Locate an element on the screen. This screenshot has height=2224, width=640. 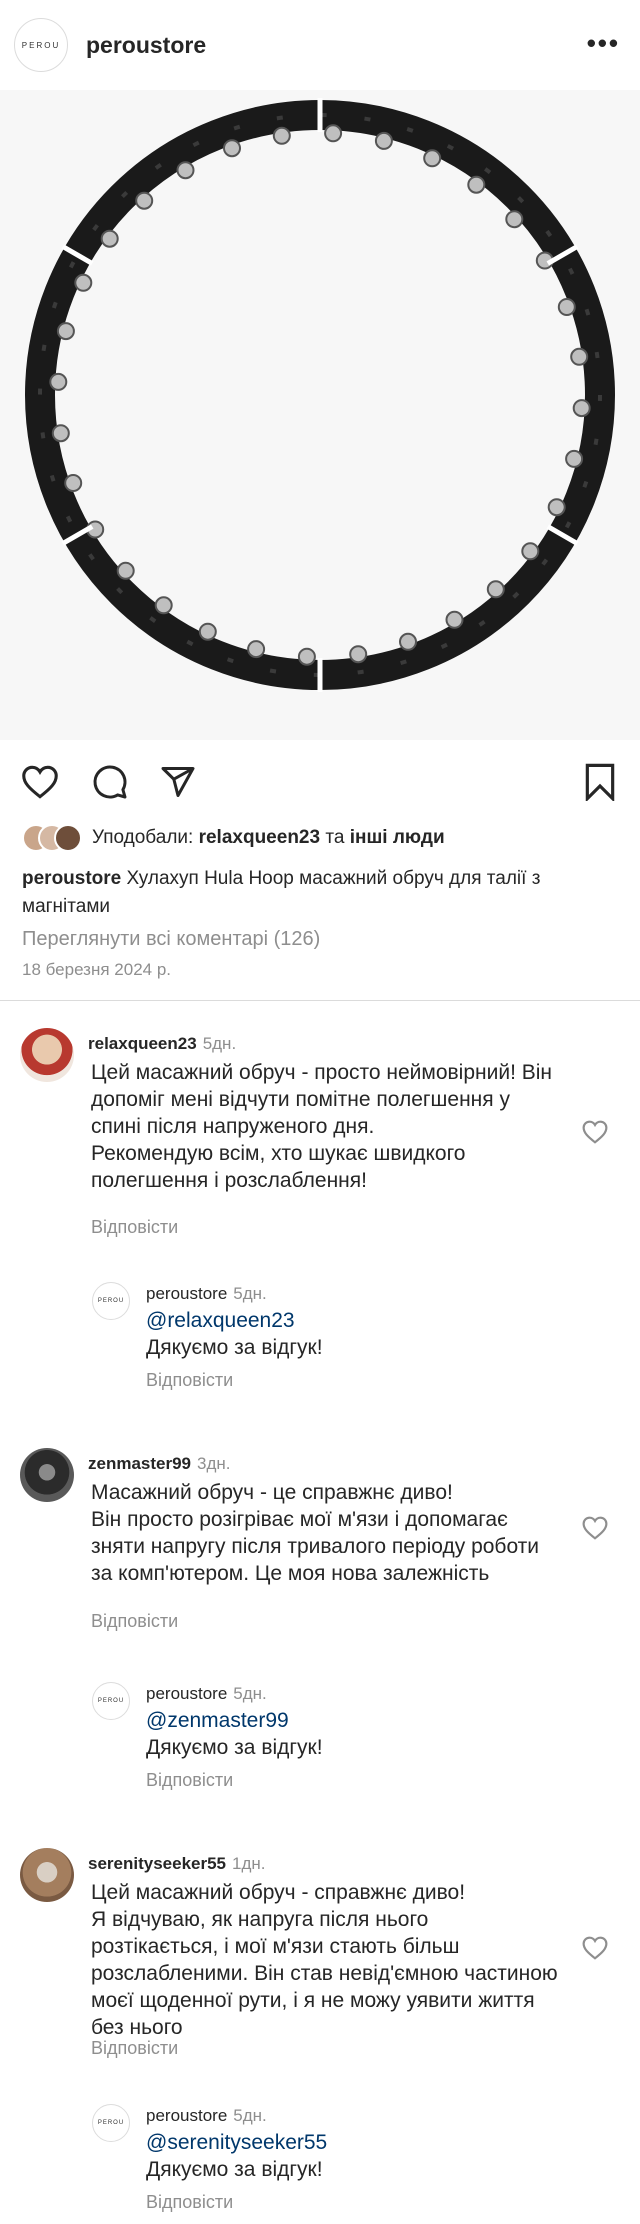
more-options-icon: ••• is located at coordinates (603, 43).